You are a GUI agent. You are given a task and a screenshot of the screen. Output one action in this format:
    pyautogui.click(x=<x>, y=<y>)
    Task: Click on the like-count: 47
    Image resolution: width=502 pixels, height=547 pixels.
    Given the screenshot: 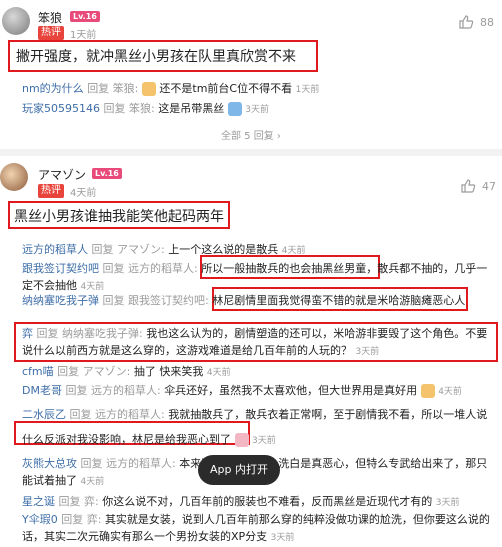 What is the action you would take?
    pyautogui.click(x=489, y=186)
    